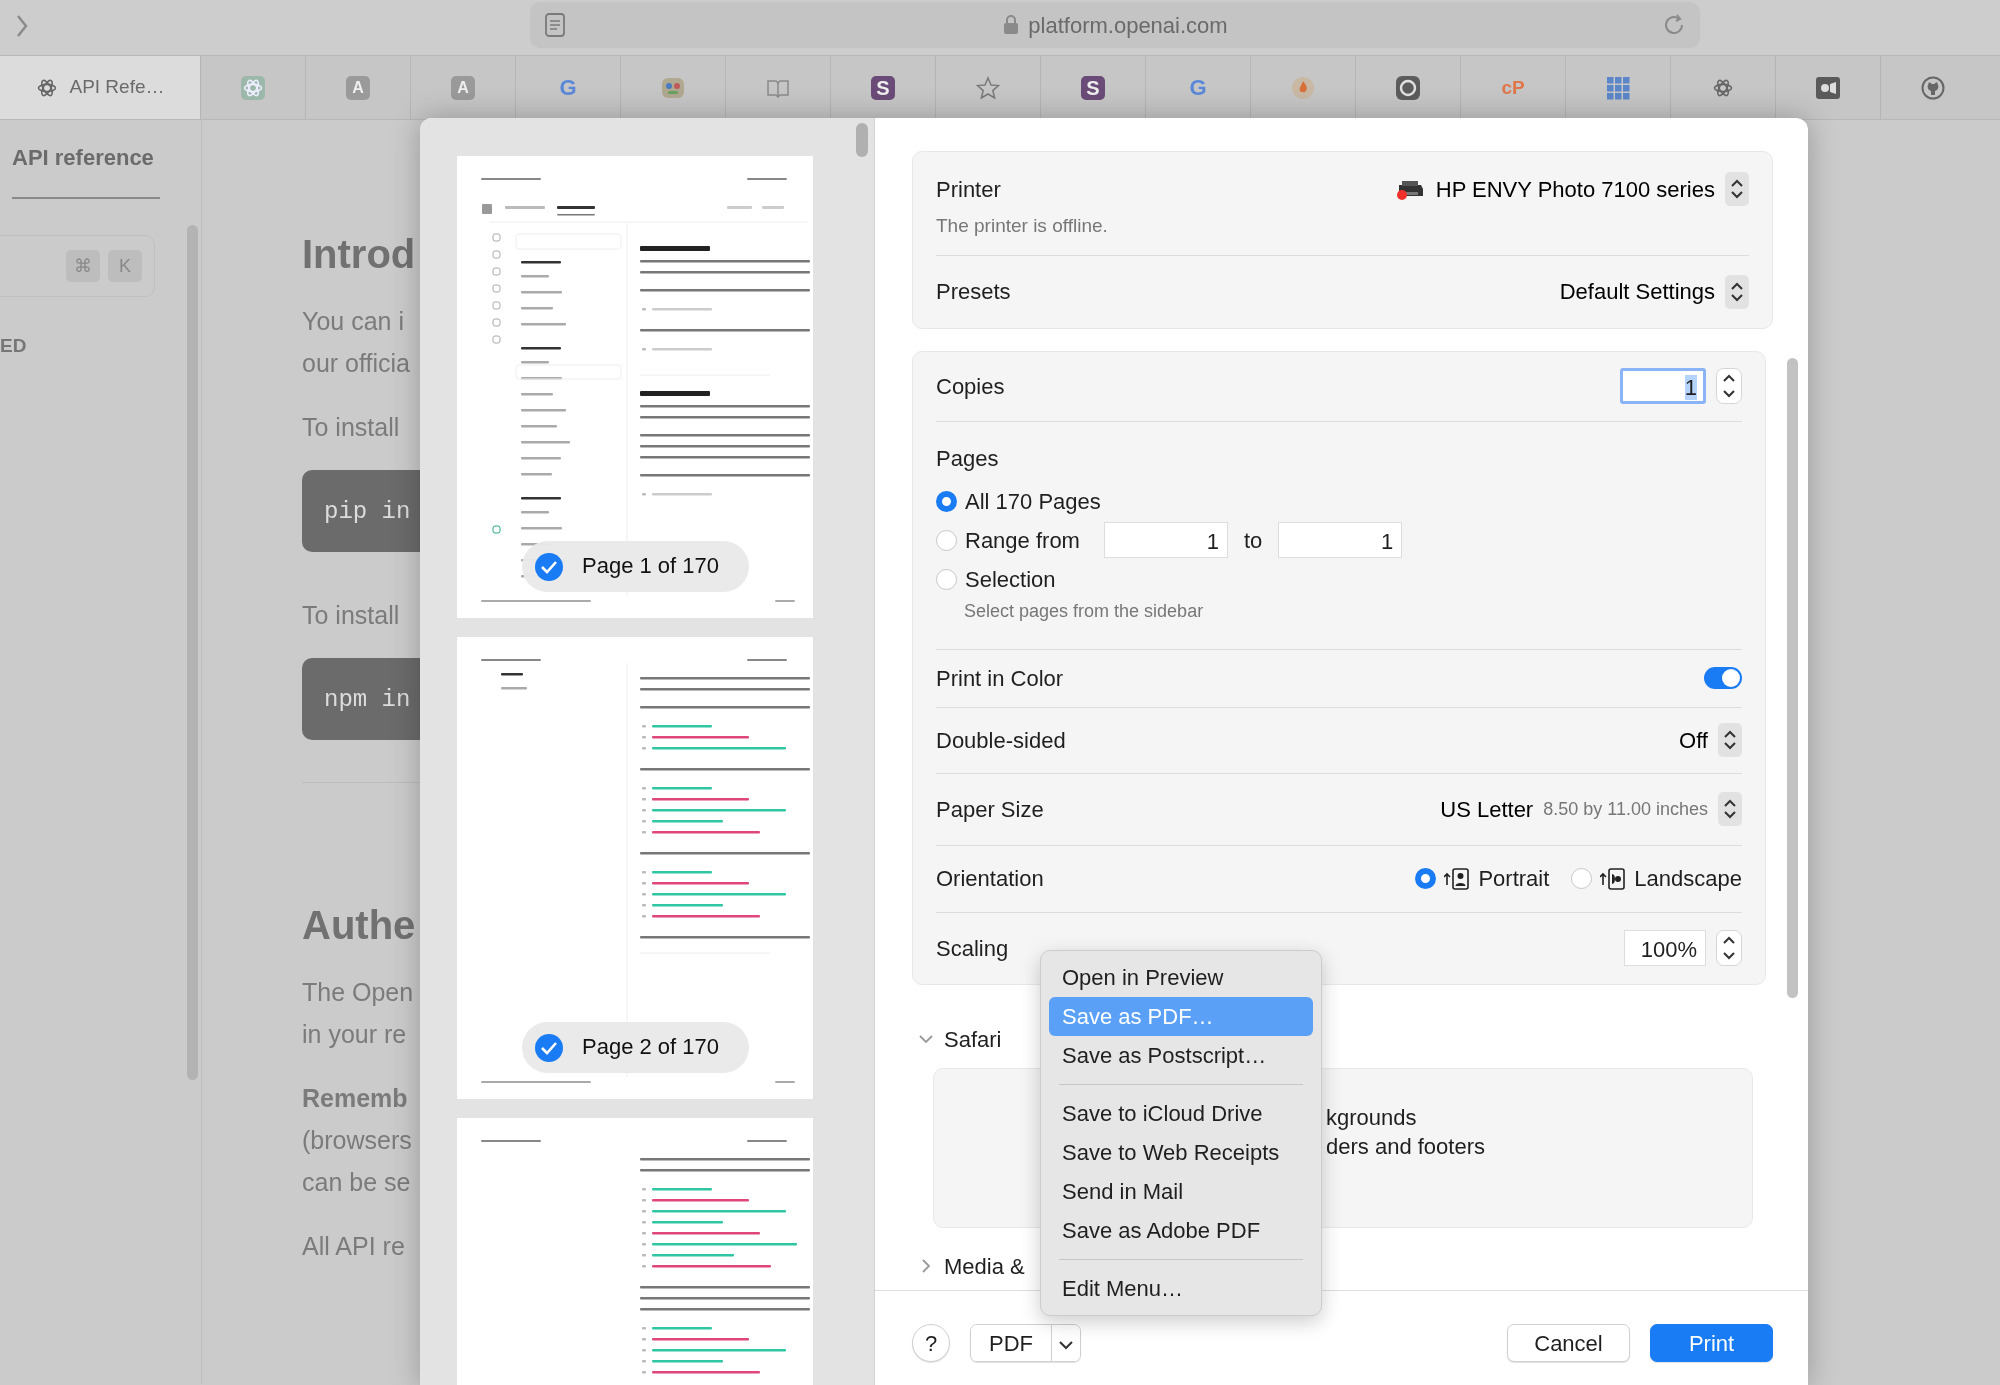 The height and width of the screenshot is (1385, 2000). Describe the element at coordinates (1513, 88) in the screenshot. I see `favicon: cP` at that location.